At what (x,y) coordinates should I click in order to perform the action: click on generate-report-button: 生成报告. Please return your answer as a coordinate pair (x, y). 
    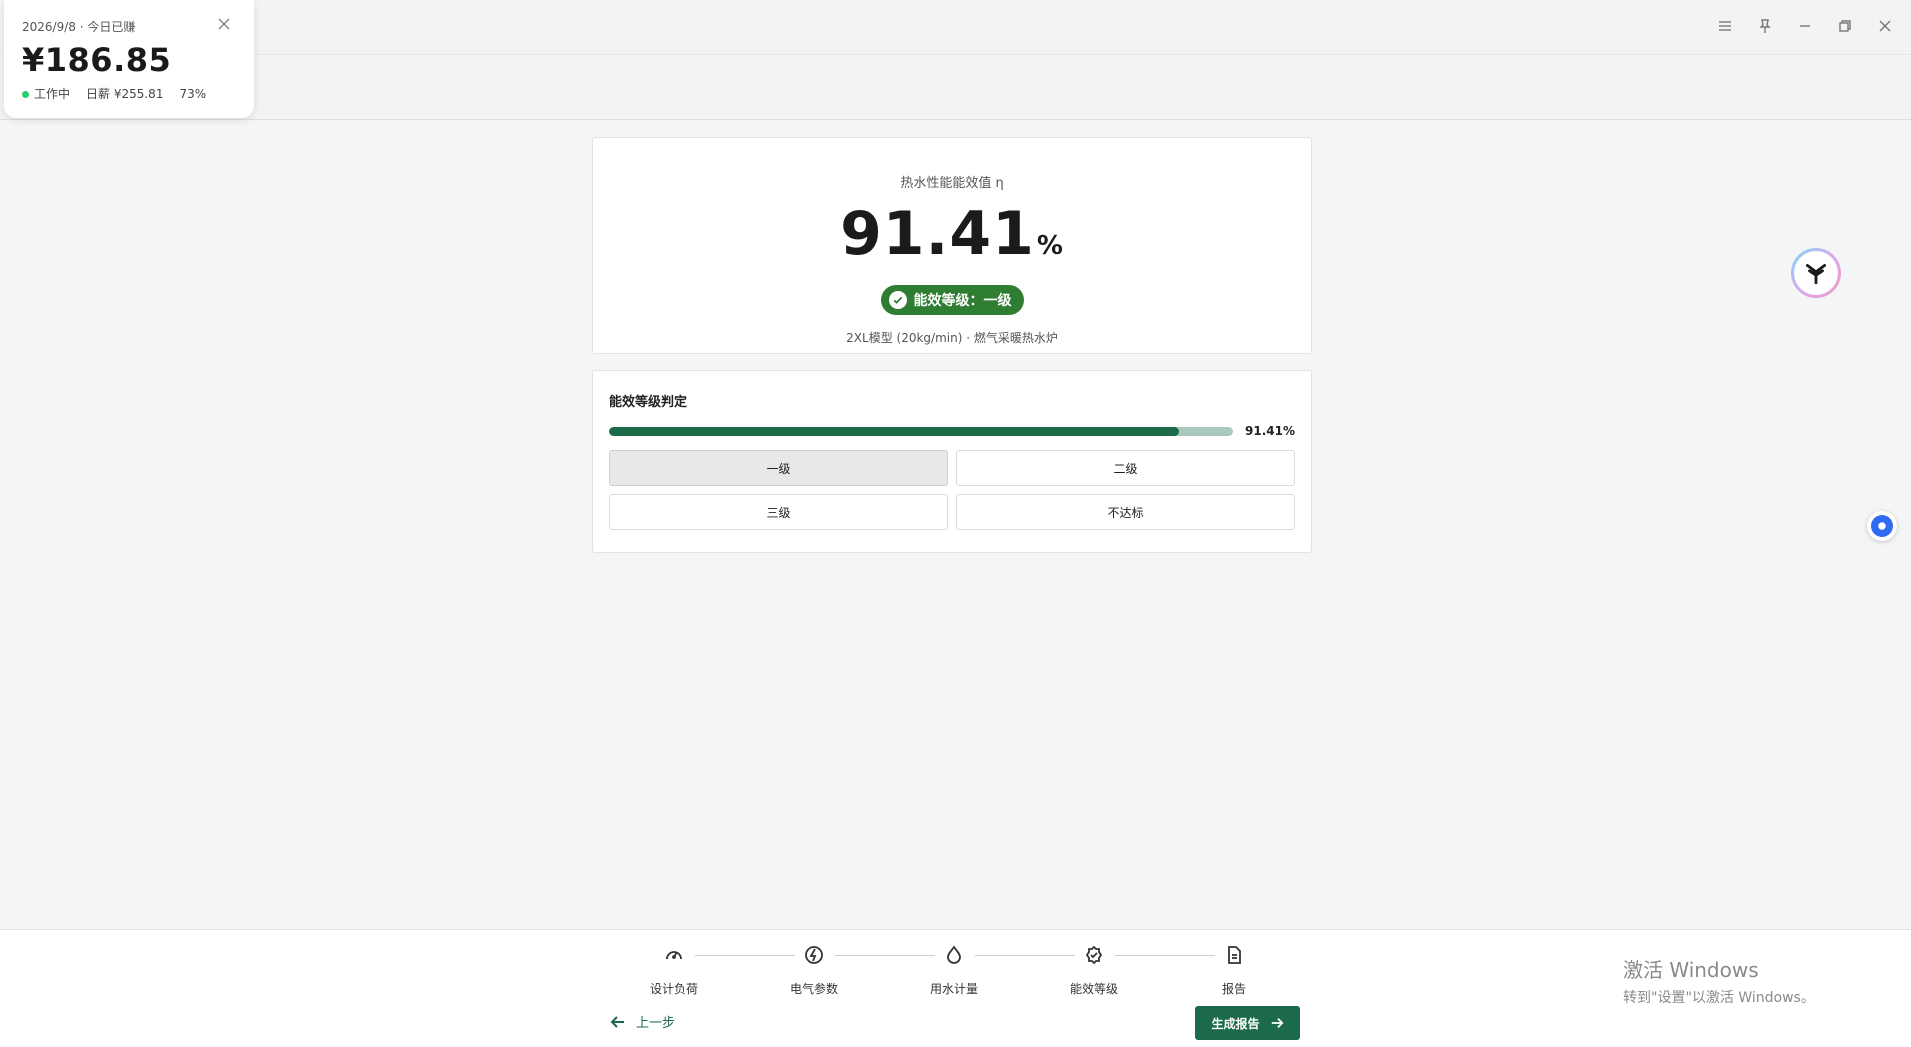
    Looking at the image, I should click on (1247, 1023).